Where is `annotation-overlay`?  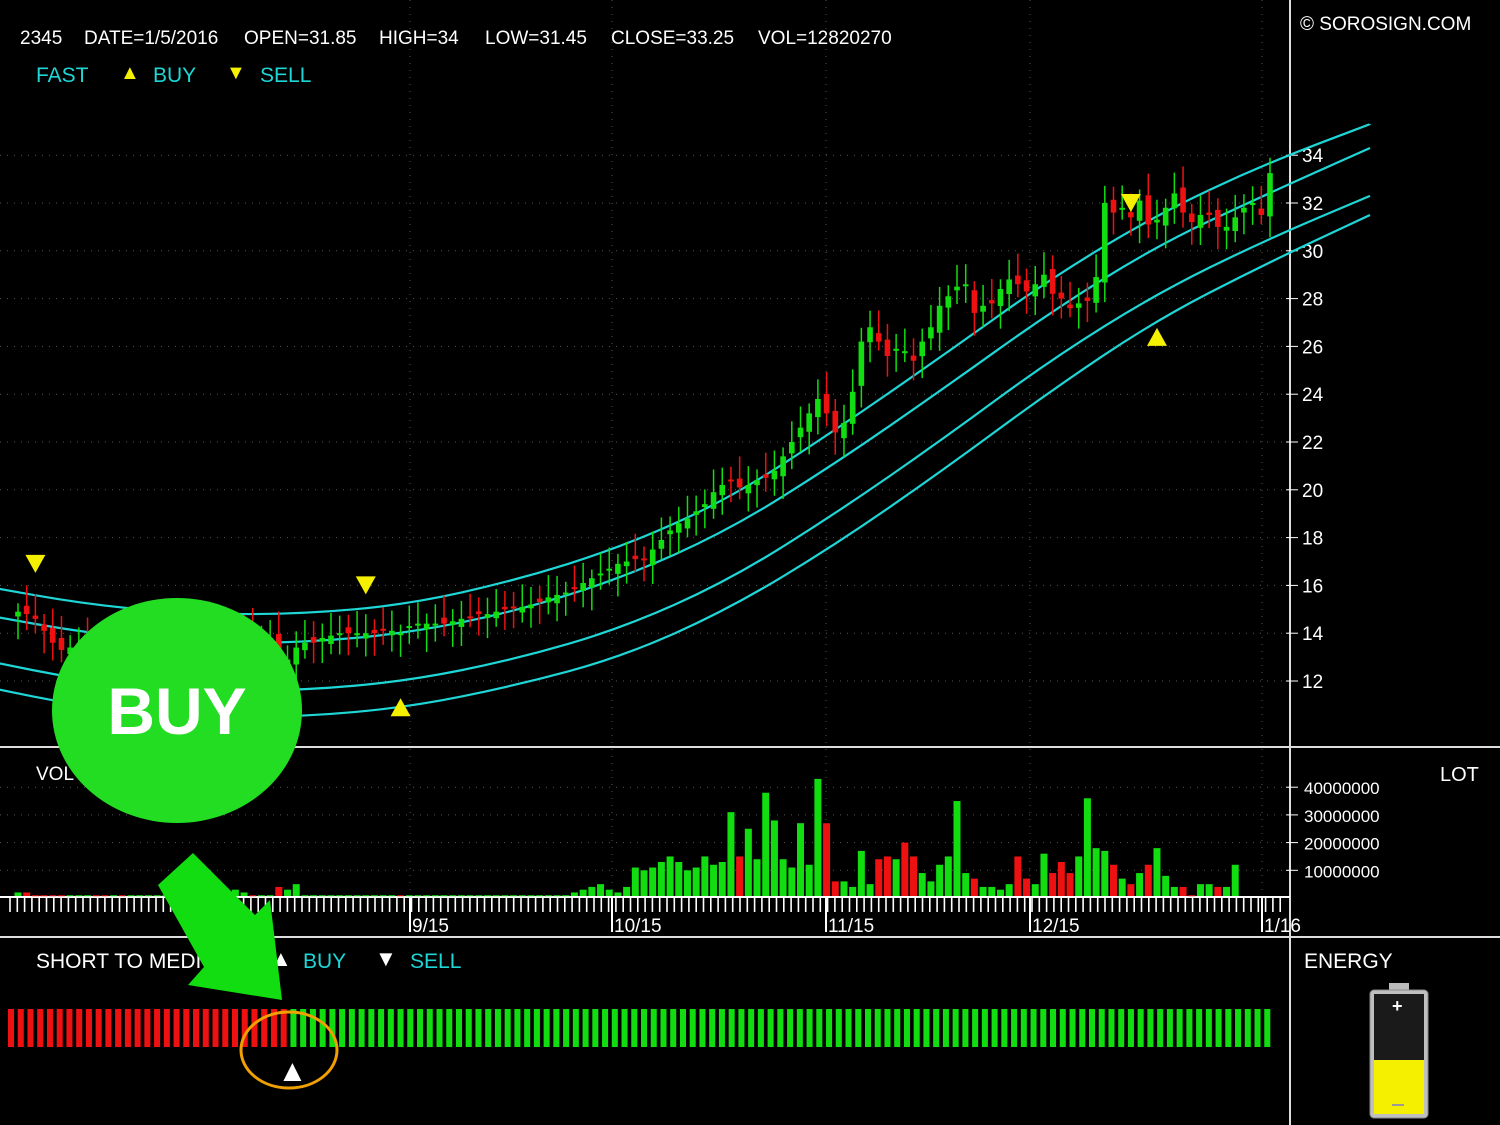
annotation-overlay is located at coordinates (248, 971).